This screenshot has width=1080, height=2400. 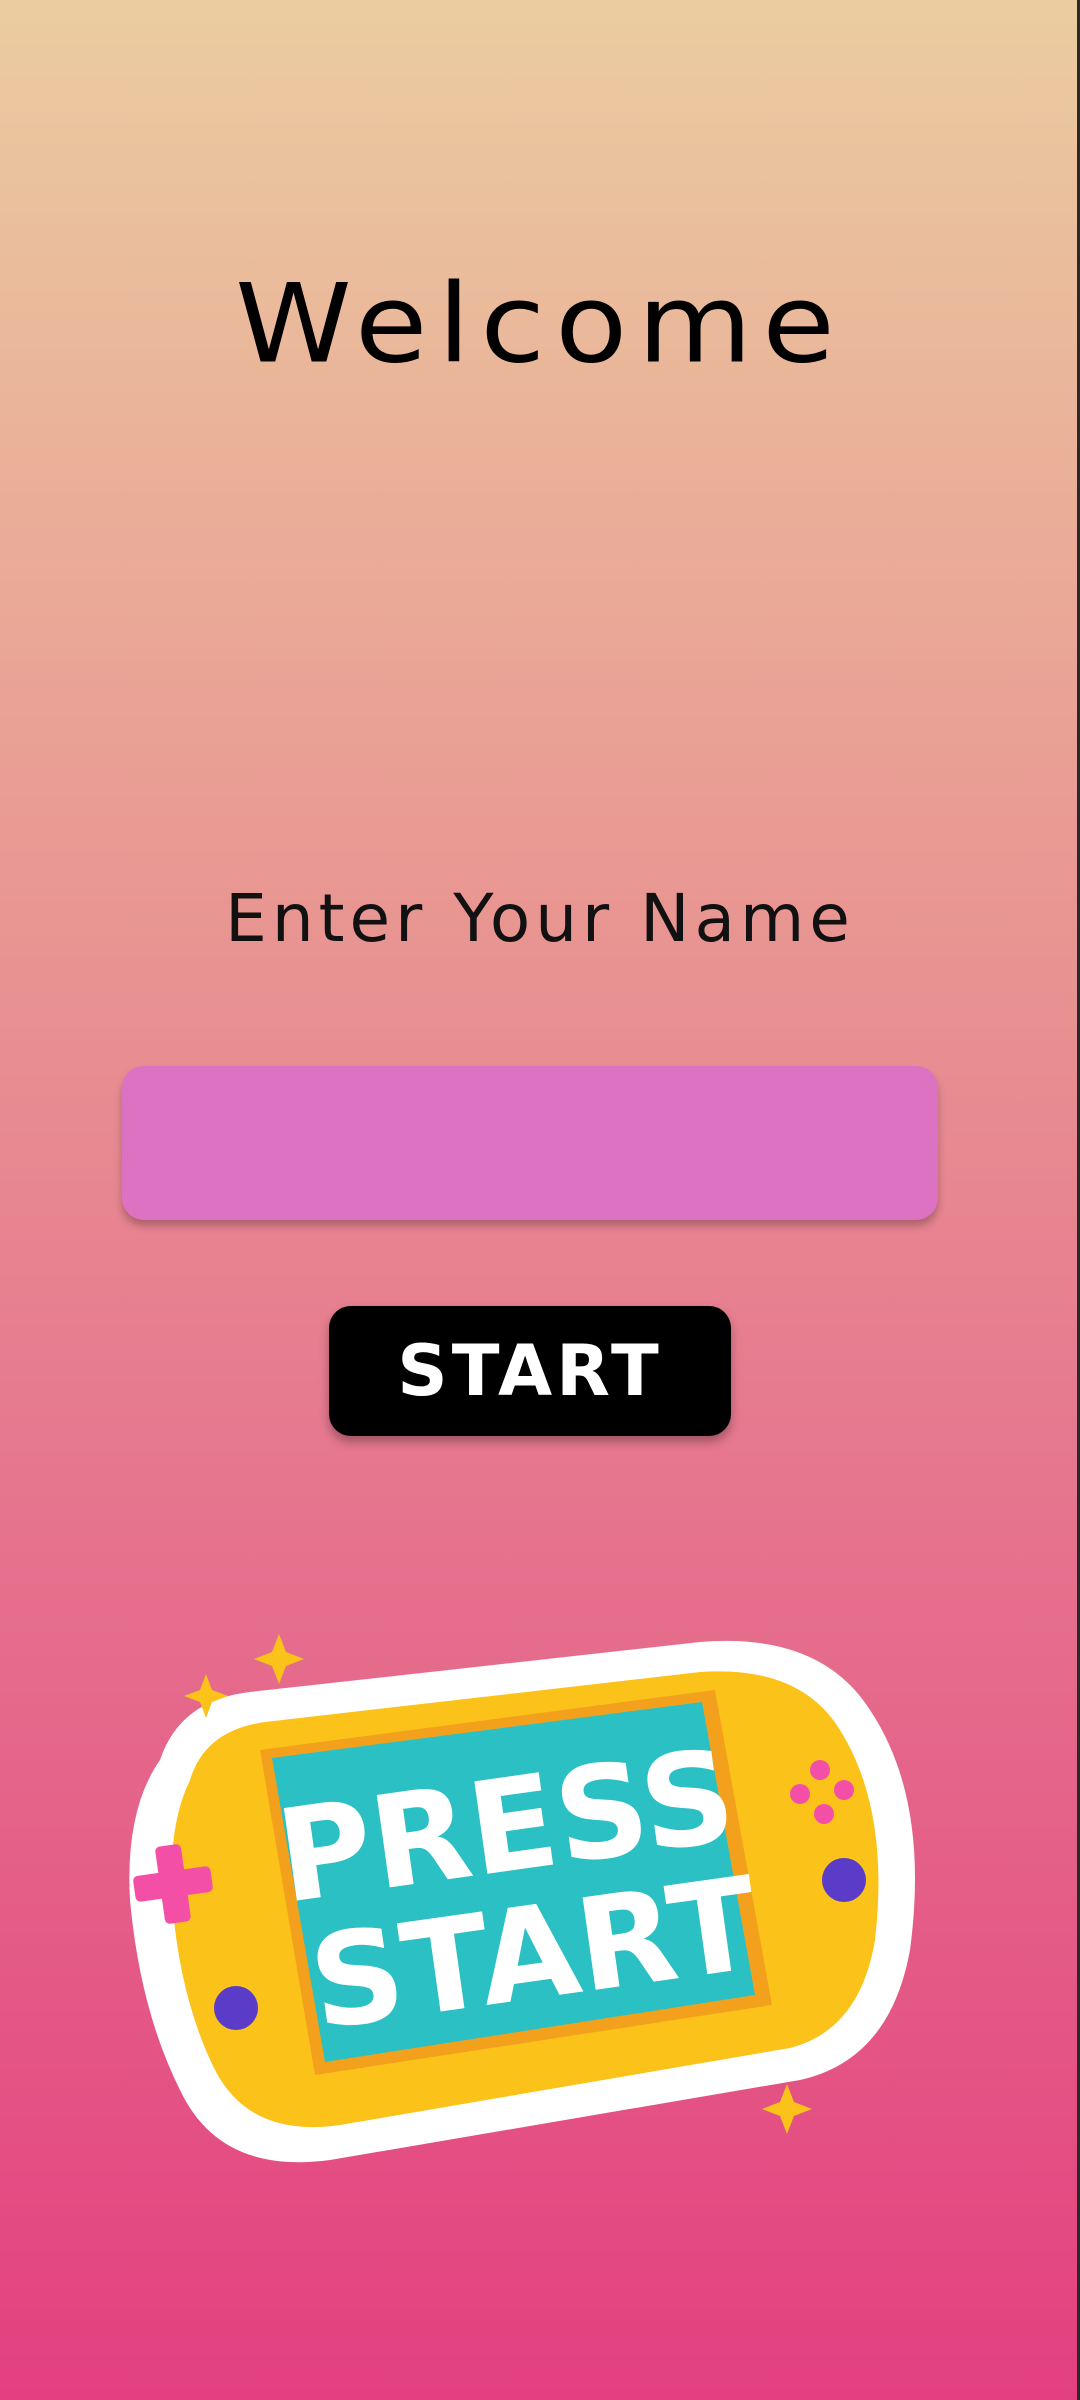 What do you see at coordinates (540, 918) in the screenshot?
I see `name-prompt-label: Enter Your Name` at bounding box center [540, 918].